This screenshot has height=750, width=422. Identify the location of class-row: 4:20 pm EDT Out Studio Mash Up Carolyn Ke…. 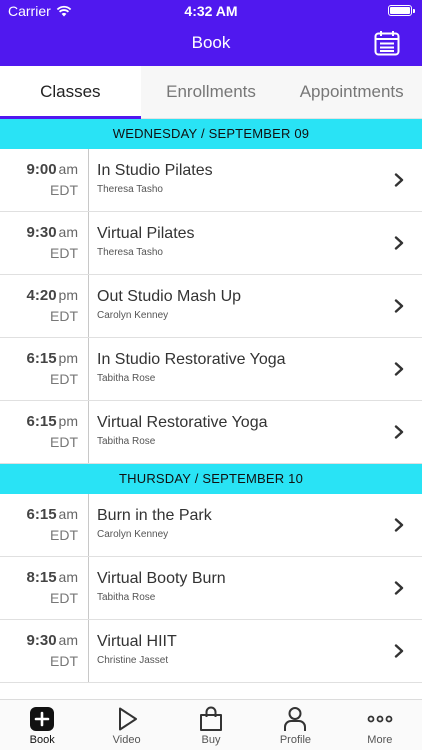
(211, 306).